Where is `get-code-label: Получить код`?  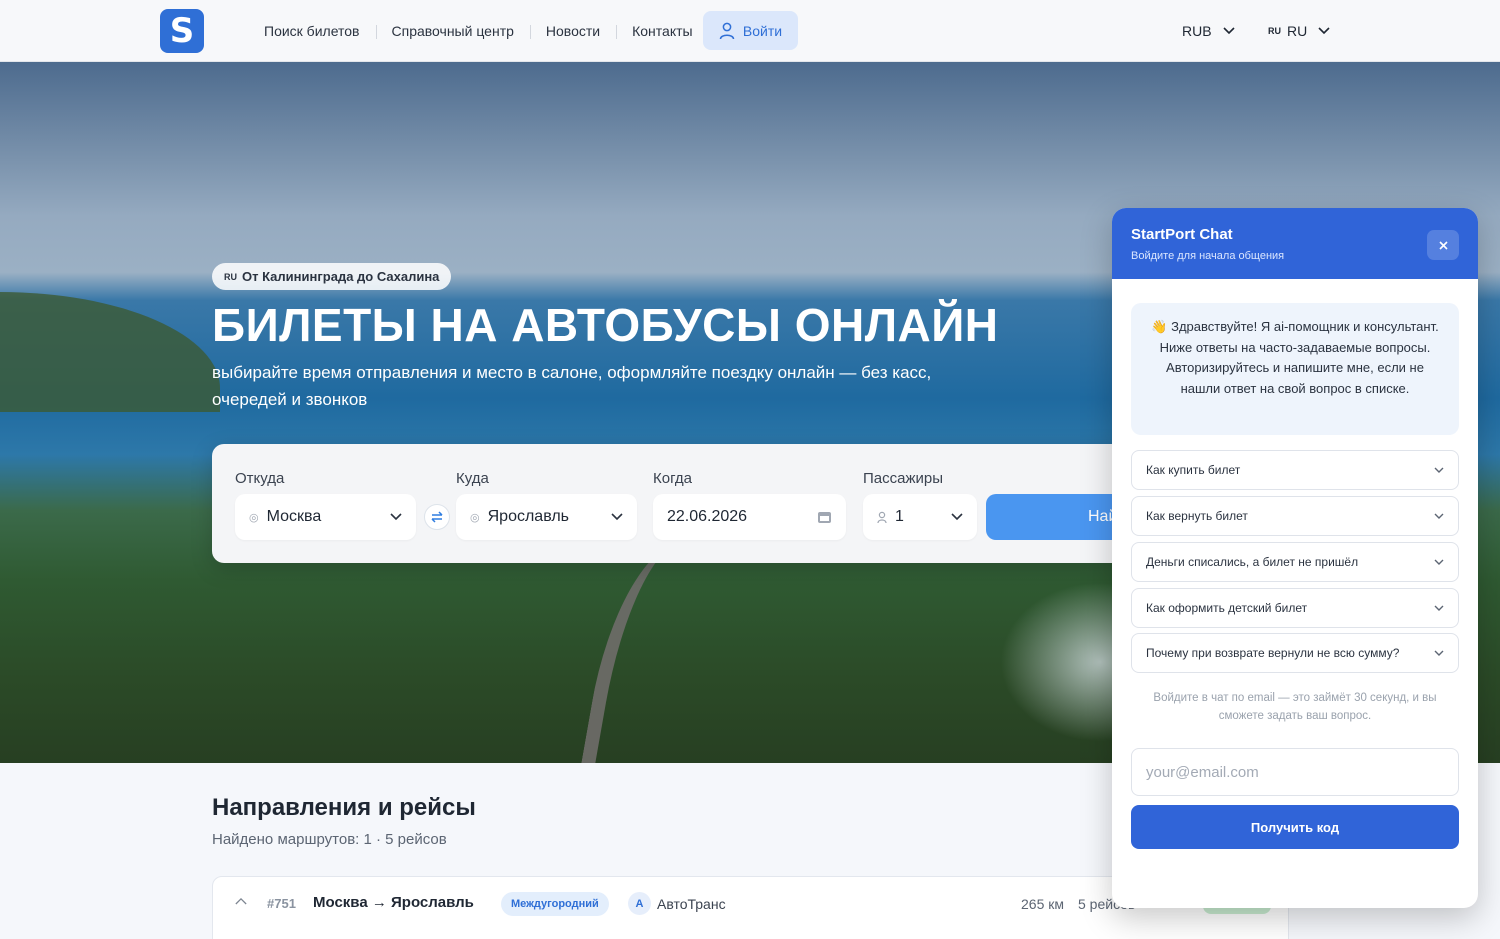 get-code-label: Получить код is located at coordinates (1295, 827).